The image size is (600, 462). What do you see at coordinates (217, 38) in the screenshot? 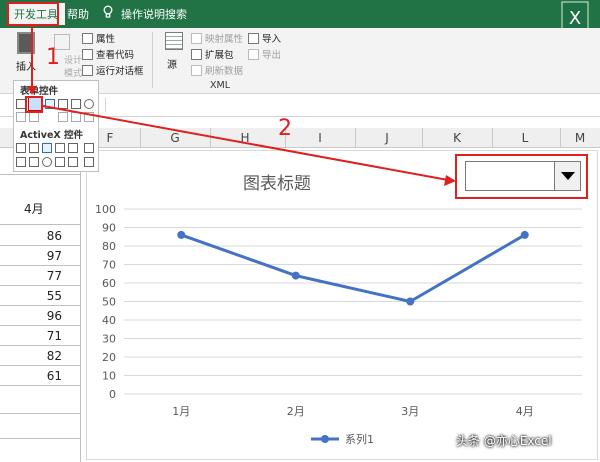
I see `map-properties-button: 映射属性` at bounding box center [217, 38].